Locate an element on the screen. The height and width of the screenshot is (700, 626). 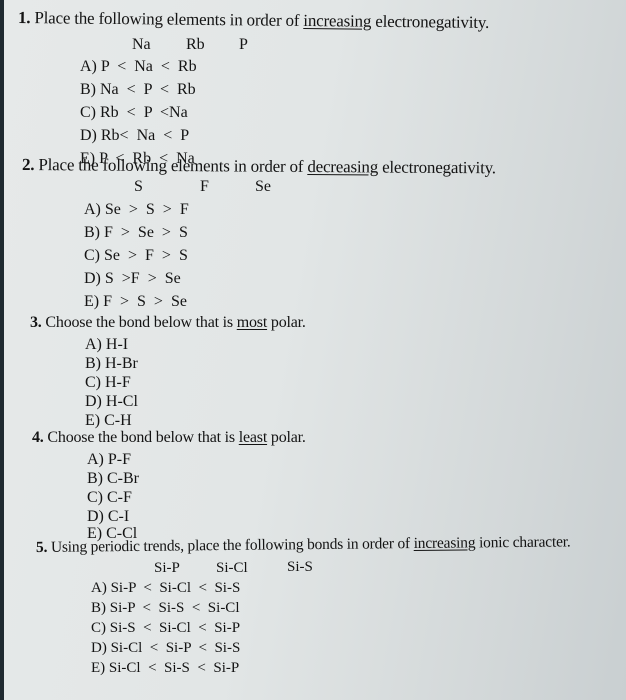
answer-option-d: D) S >F > Se is located at coordinates (132, 278).